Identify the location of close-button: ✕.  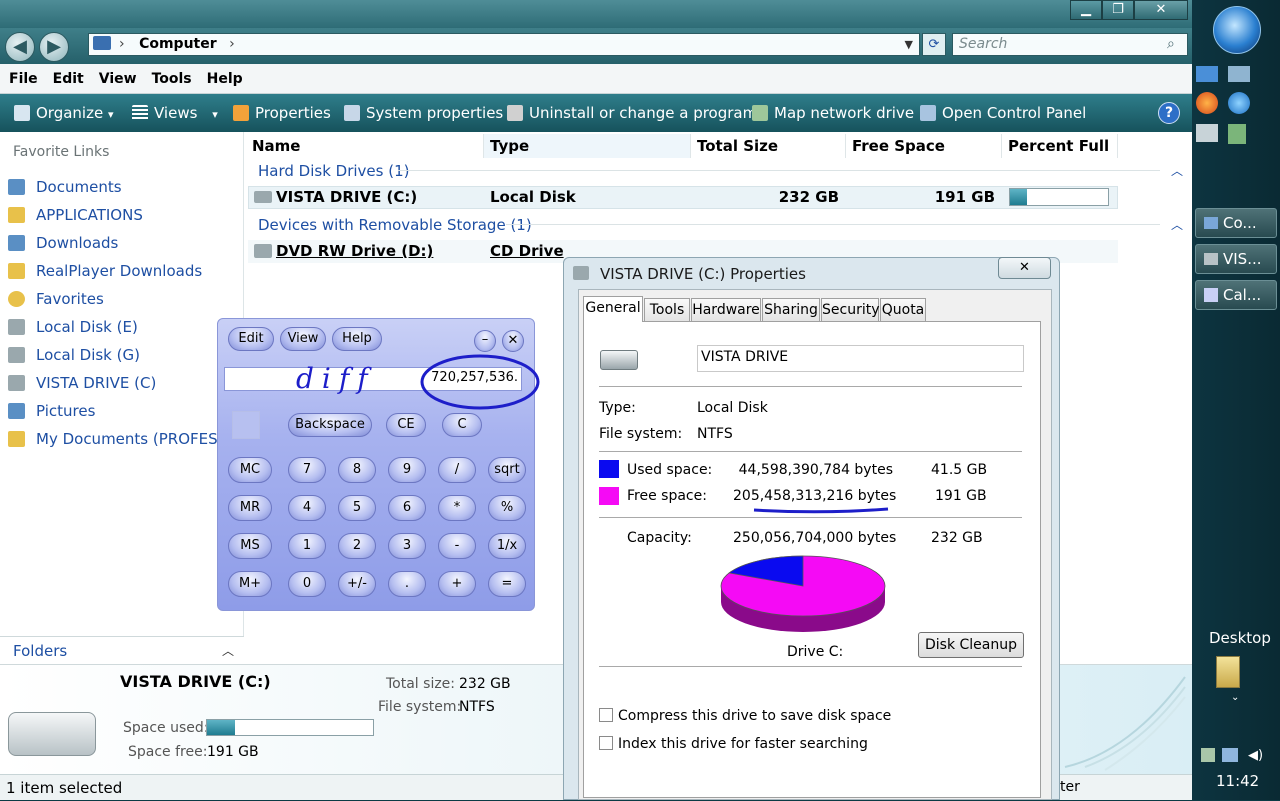
(1161, 10).